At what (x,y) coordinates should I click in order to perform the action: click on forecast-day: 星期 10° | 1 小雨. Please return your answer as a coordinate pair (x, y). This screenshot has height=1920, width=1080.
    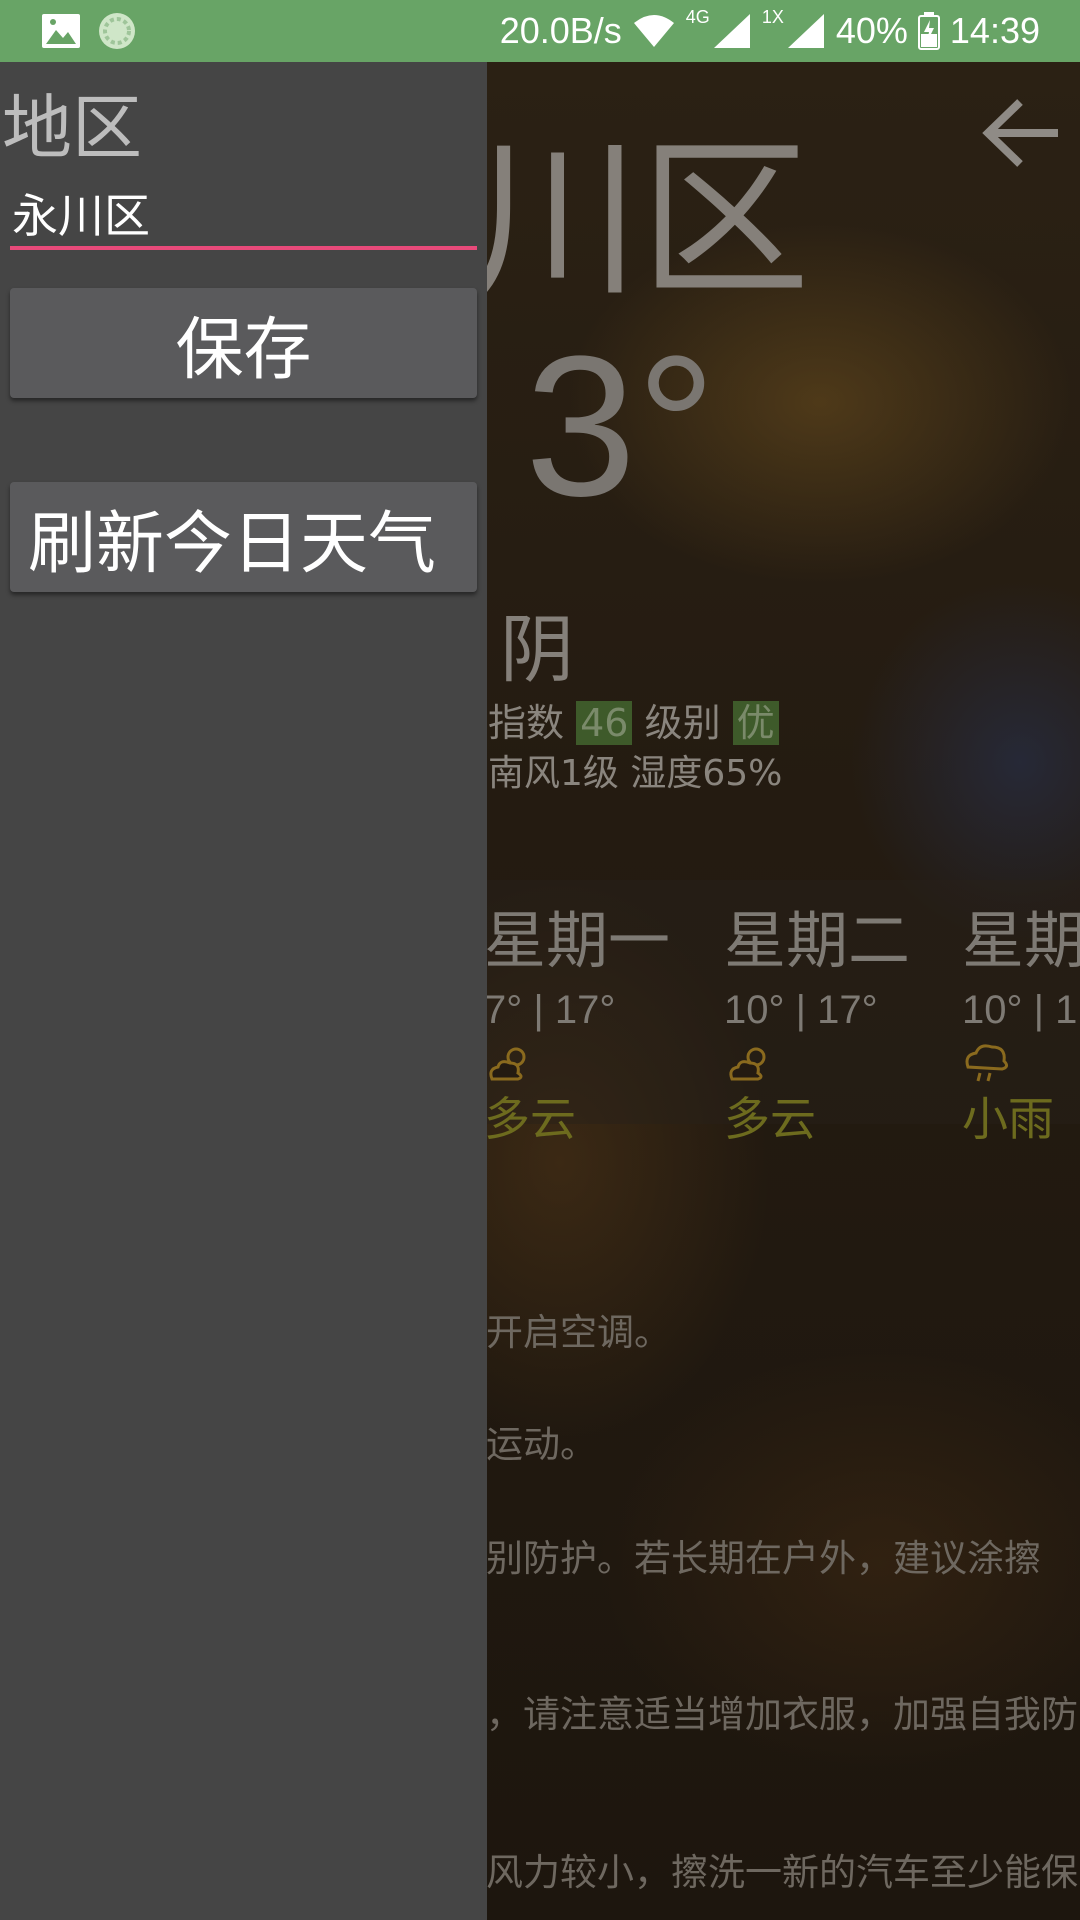
    Looking at the image, I should click on (1021, 1014).